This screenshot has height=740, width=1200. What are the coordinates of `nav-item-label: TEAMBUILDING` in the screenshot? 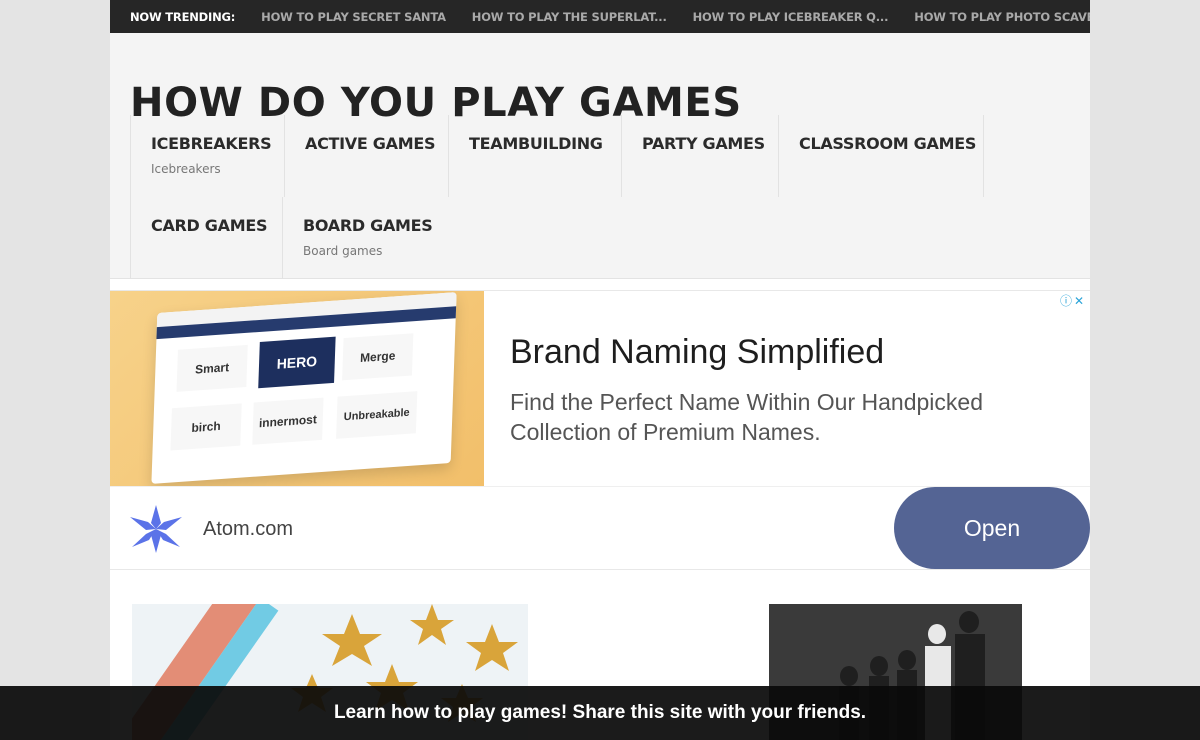 It's located at (536, 143).